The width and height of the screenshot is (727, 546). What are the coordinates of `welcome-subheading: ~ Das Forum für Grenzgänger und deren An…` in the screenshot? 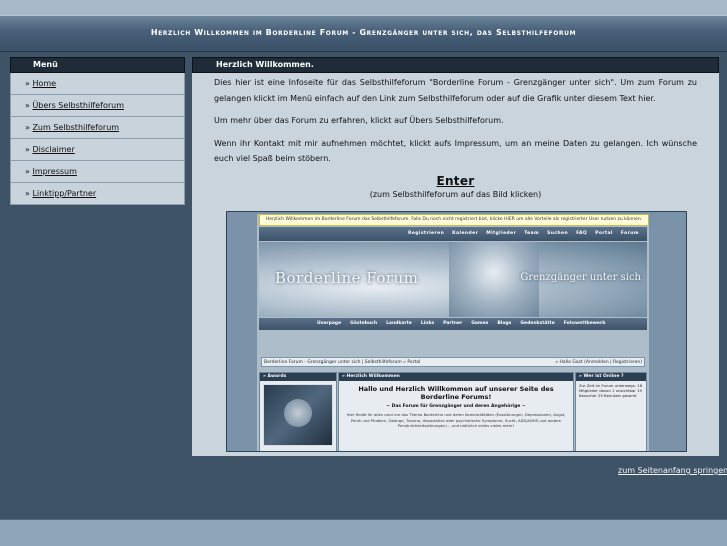 It's located at (456, 406).